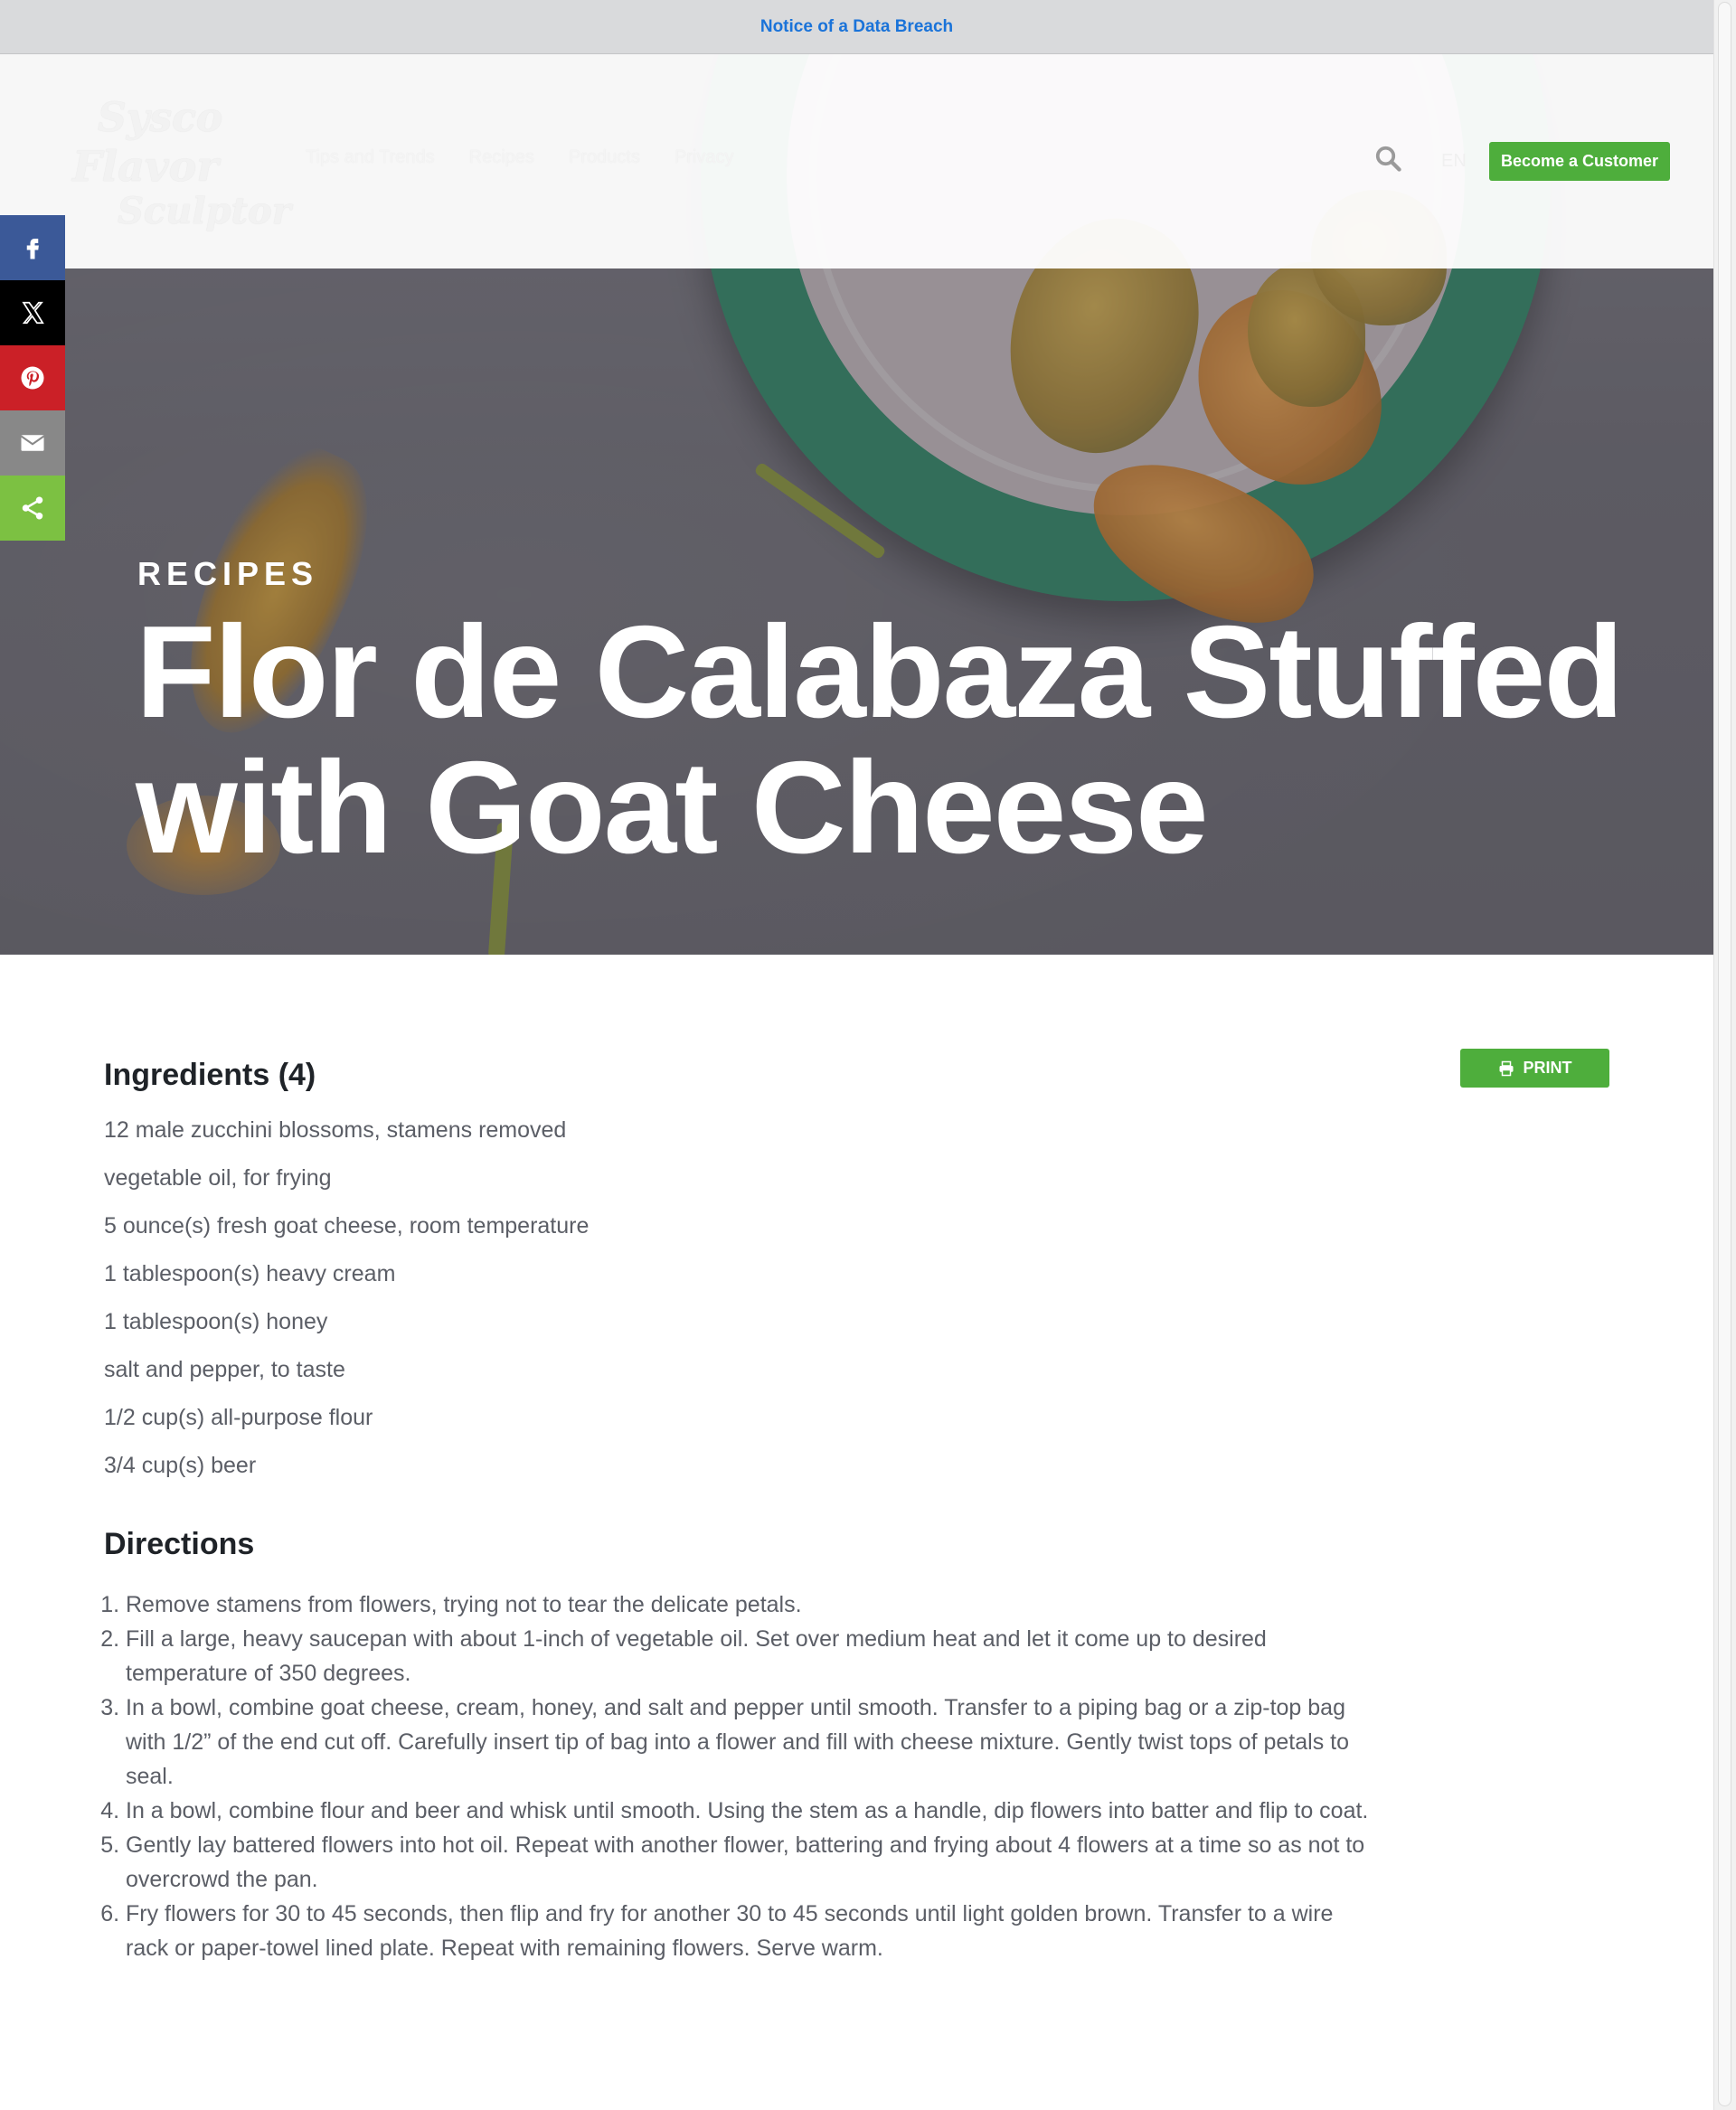 Image resolution: width=1736 pixels, height=2110 pixels. Describe the element at coordinates (250, 1273) in the screenshot. I see `ingredient-item: 1 tablespoon(s) heavy cream` at that location.